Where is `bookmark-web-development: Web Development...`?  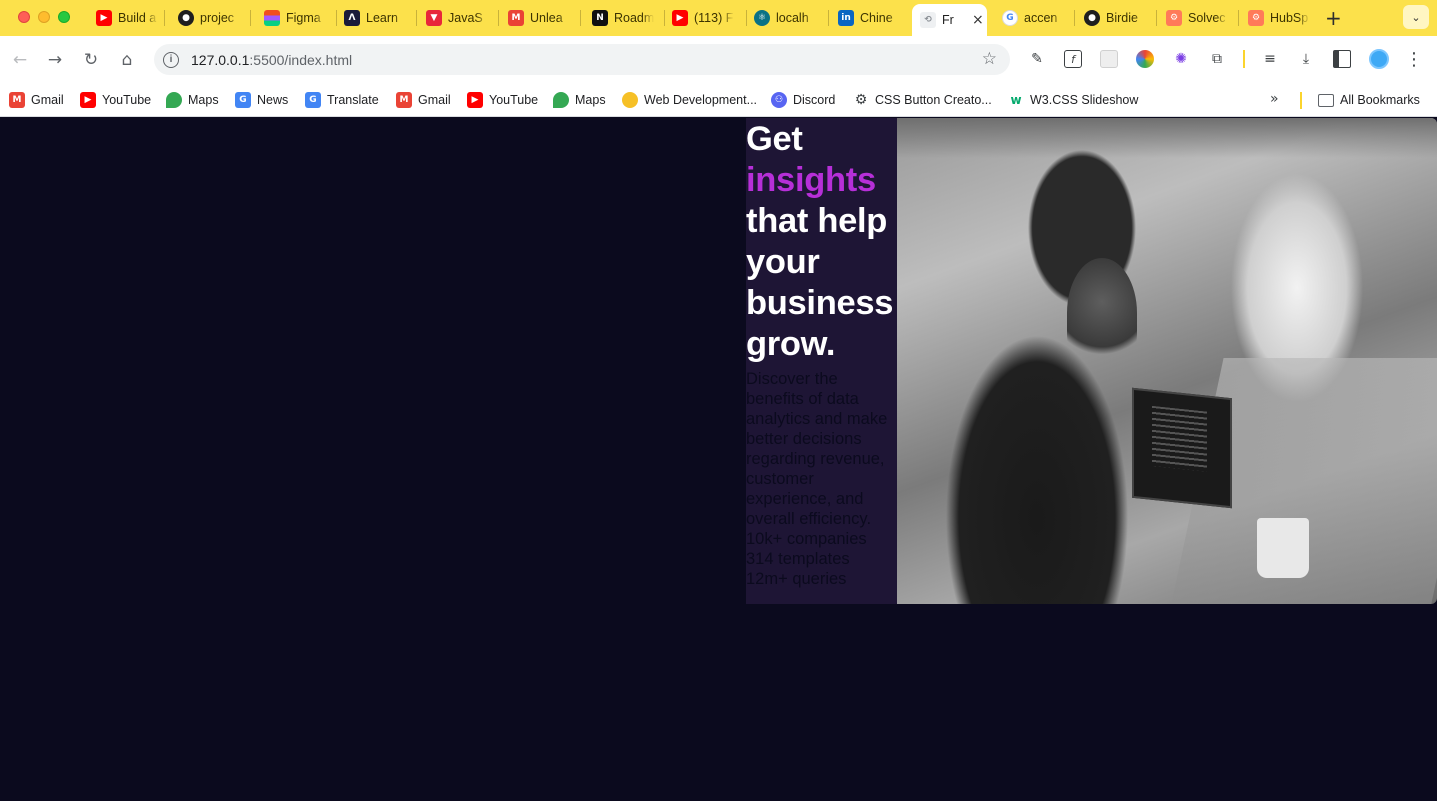
bookmark-web-development: Web Development... is located at coordinates (689, 100).